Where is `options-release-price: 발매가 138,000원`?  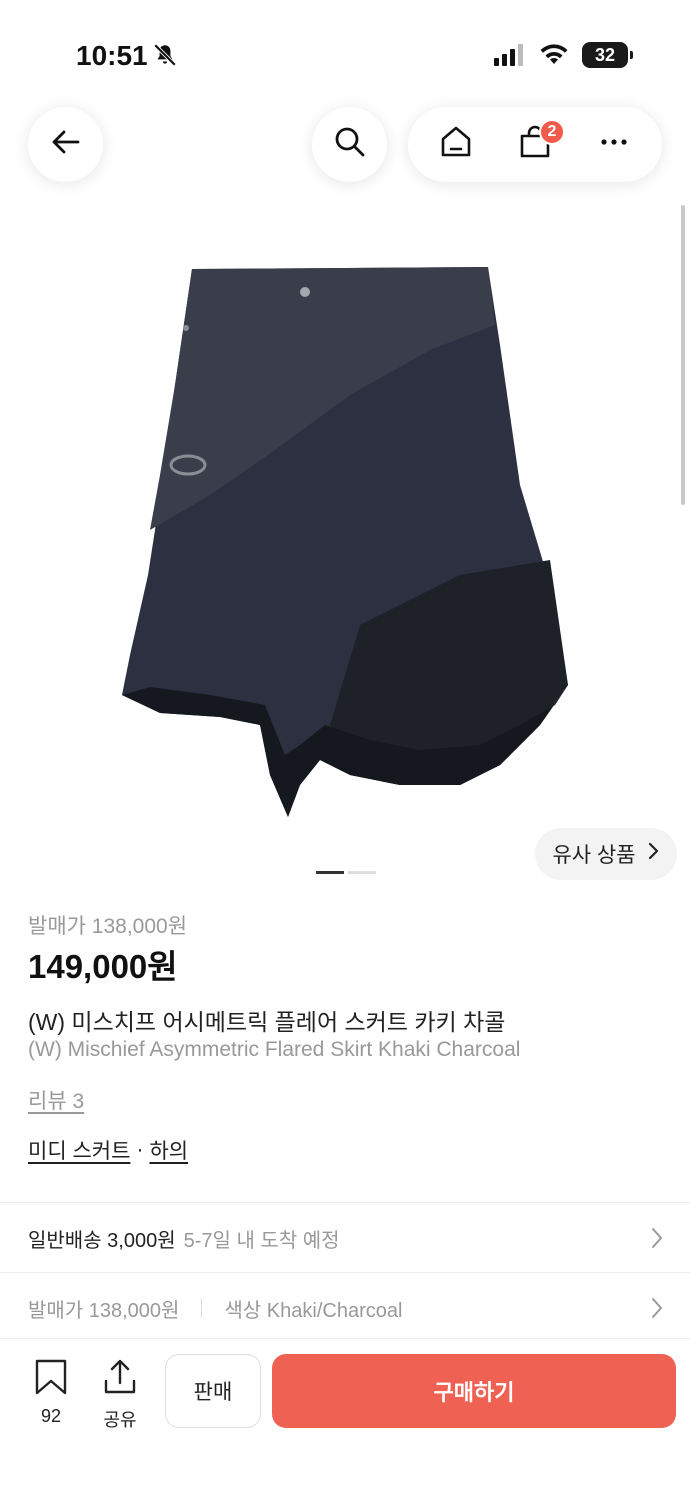
options-release-price: 발매가 138,000원 is located at coordinates (104, 1310).